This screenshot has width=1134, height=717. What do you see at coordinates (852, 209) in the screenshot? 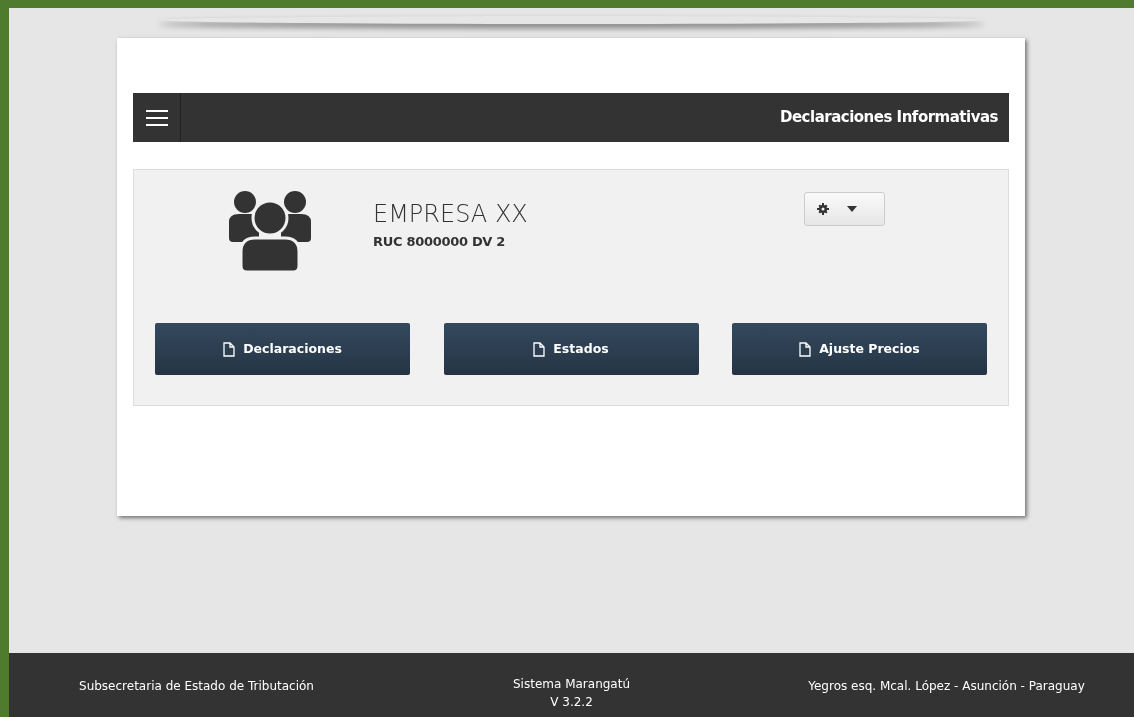
I see `caret-icon` at bounding box center [852, 209].